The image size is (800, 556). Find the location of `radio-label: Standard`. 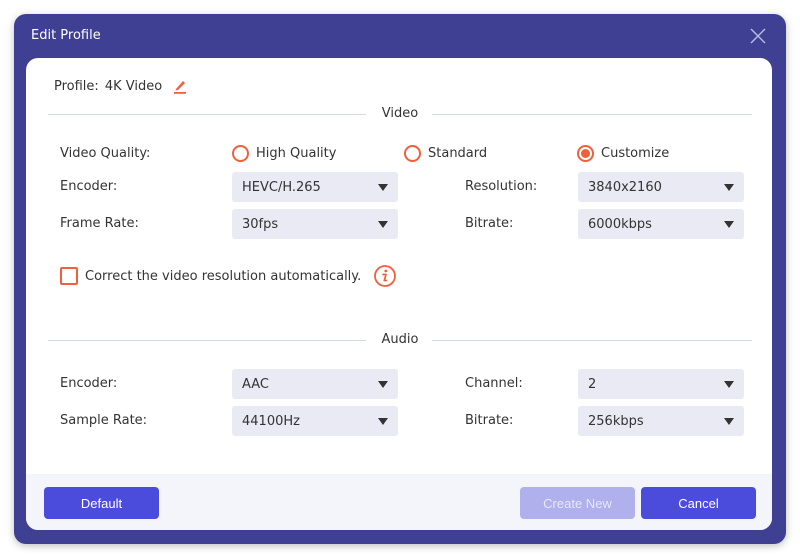

radio-label: Standard is located at coordinates (458, 153).